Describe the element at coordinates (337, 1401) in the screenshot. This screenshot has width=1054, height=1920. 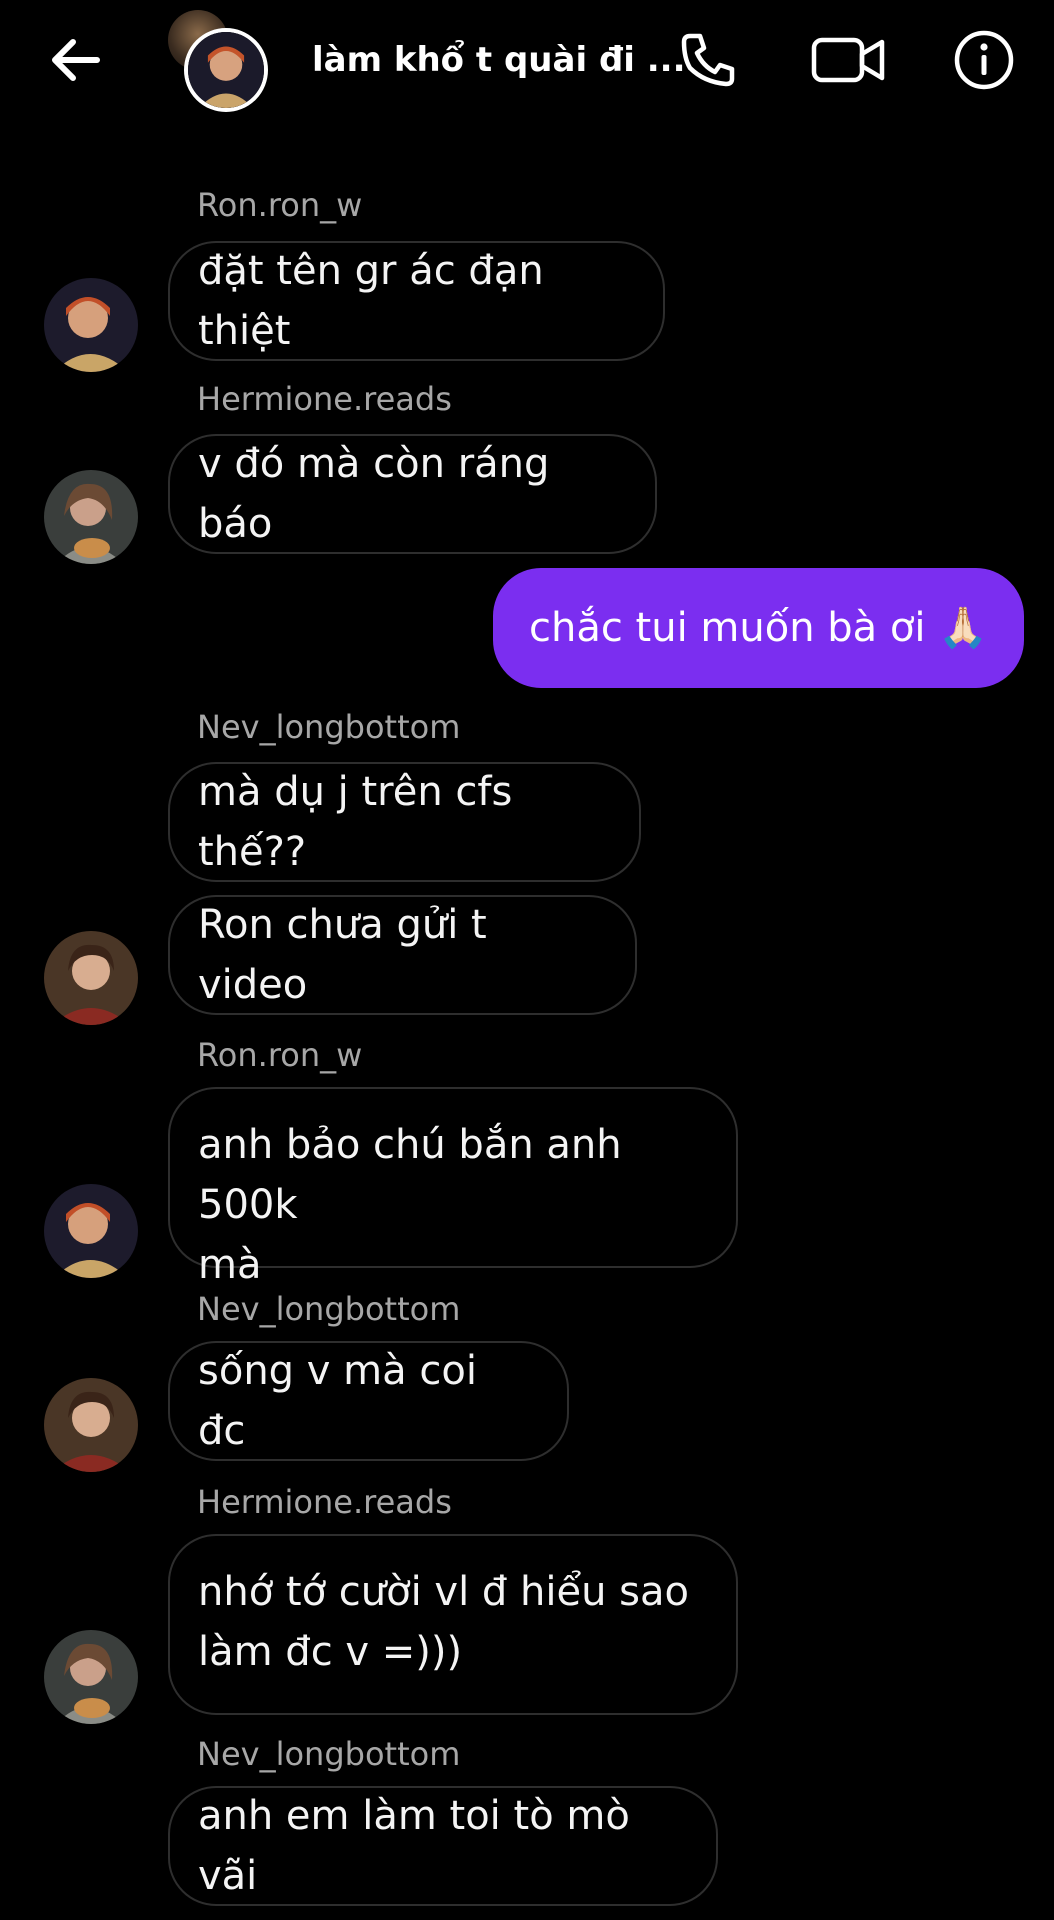
I see `message-text: sống v mà coi đc` at that location.